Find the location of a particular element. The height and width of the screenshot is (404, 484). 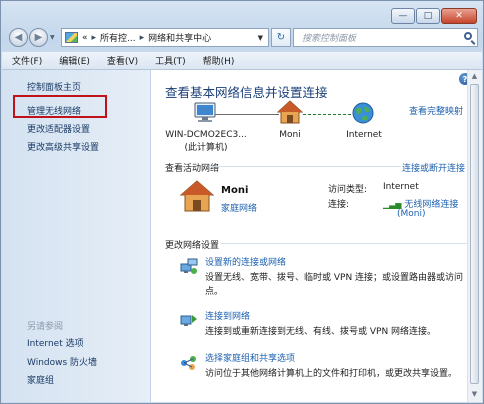

menu-edit: 编辑(E) is located at coordinates (73, 60).